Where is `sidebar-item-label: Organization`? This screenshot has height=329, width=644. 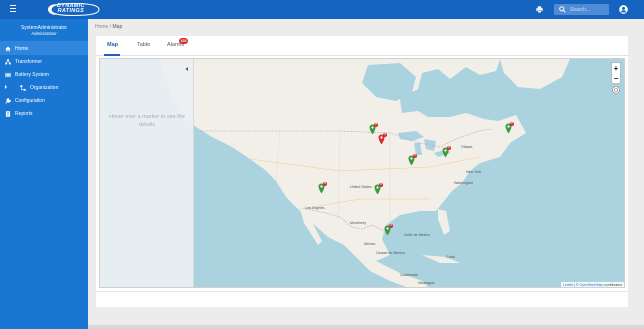 sidebar-item-label: Organization is located at coordinates (44, 87).